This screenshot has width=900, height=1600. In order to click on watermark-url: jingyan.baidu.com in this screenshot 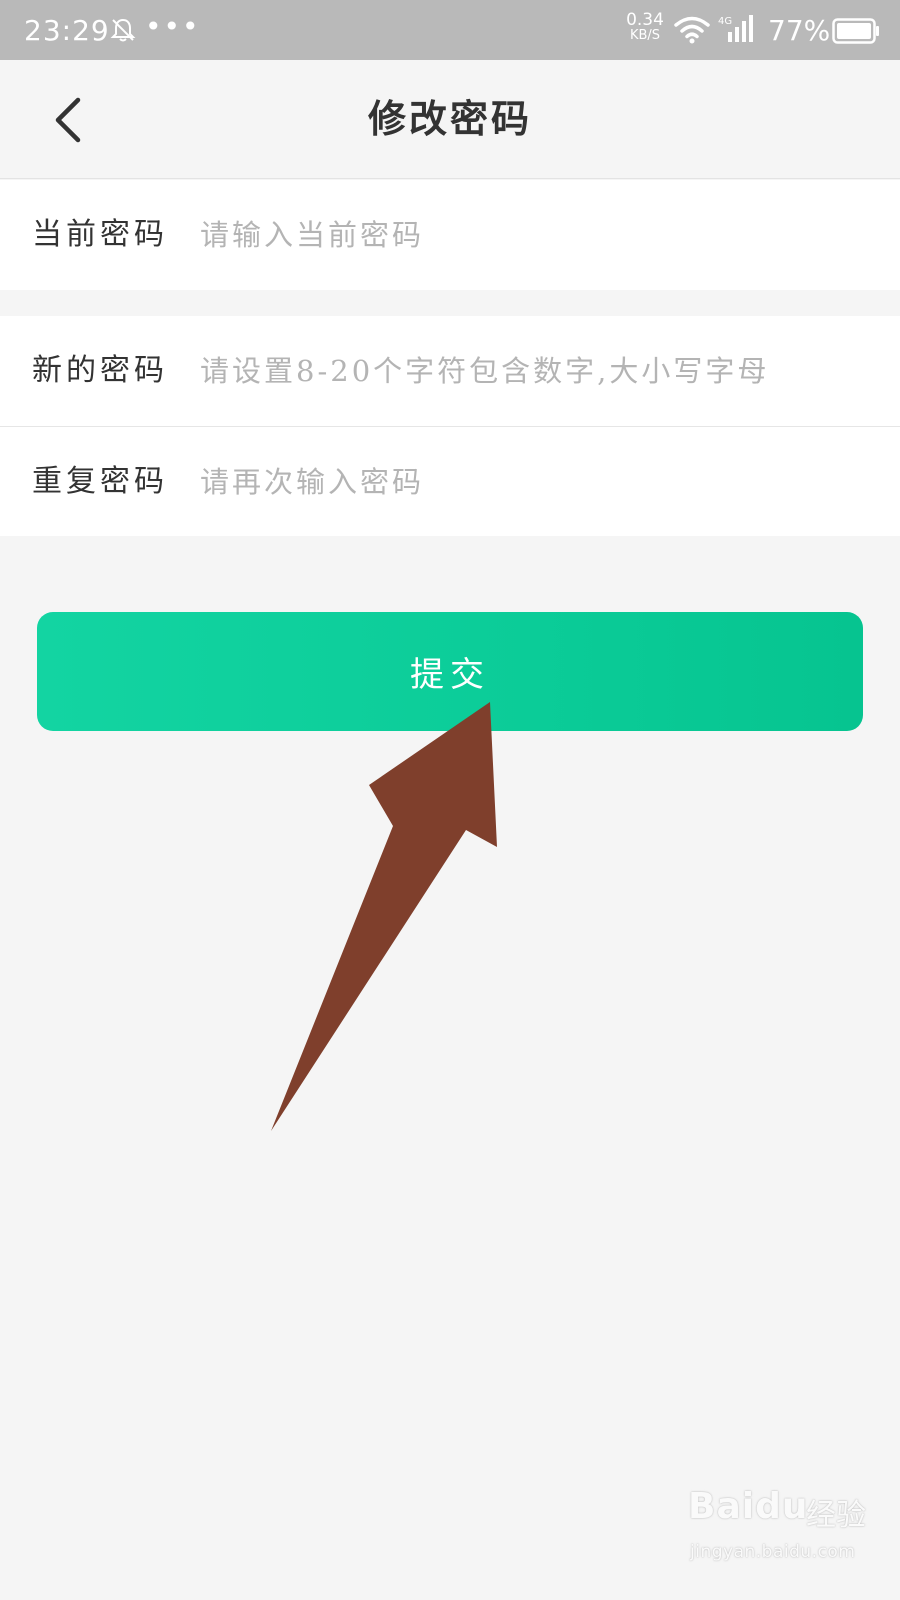, I will do `click(773, 1552)`.